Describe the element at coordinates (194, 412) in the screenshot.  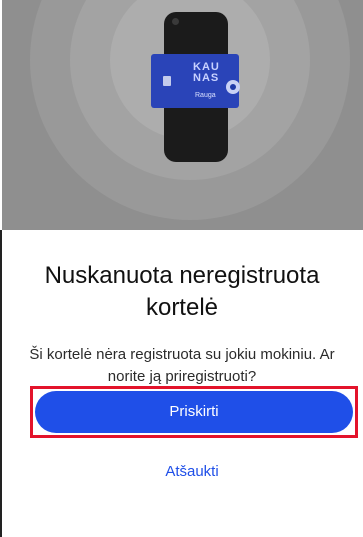
I see `assign-button: Priskirti` at that location.